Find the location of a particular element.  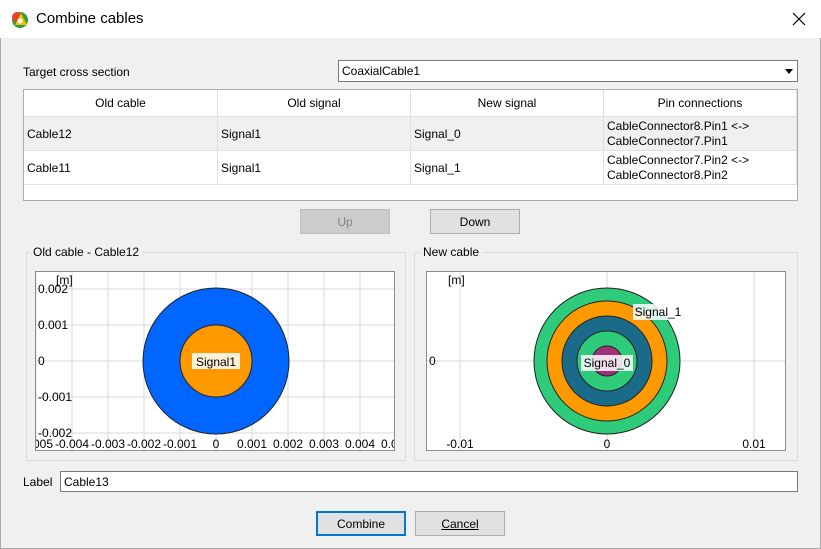

label-input: Cable13 is located at coordinates (429, 481).